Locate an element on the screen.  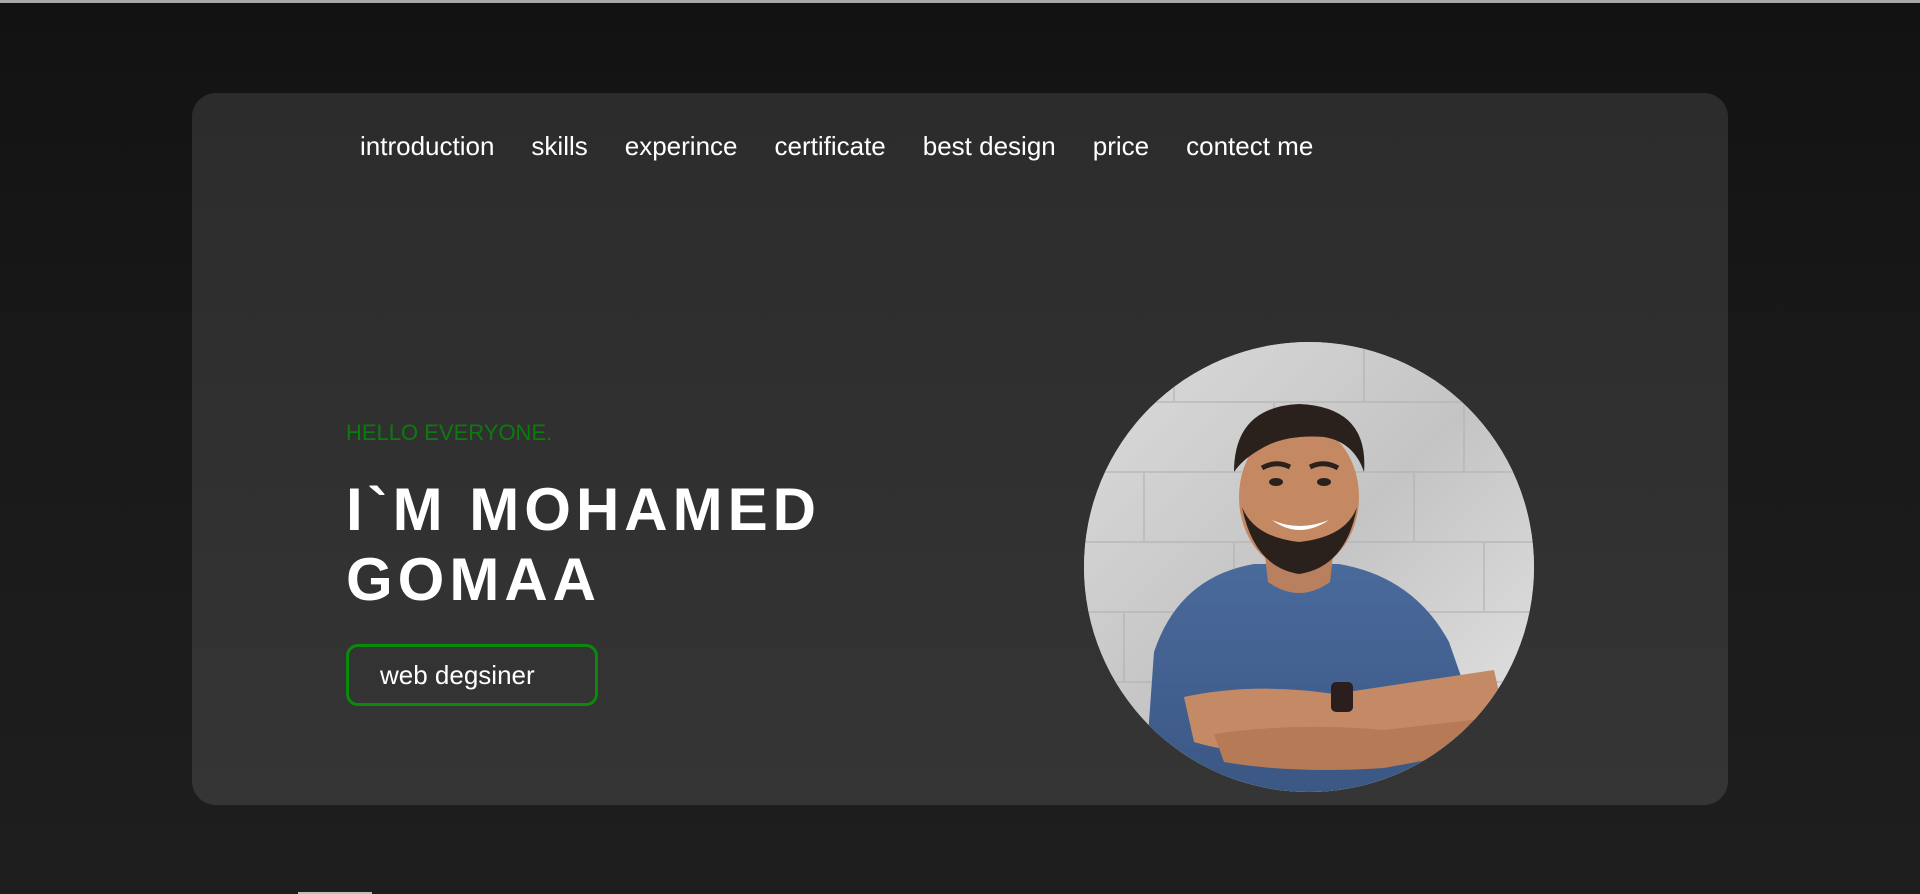
top-border-line is located at coordinates (960, 1).